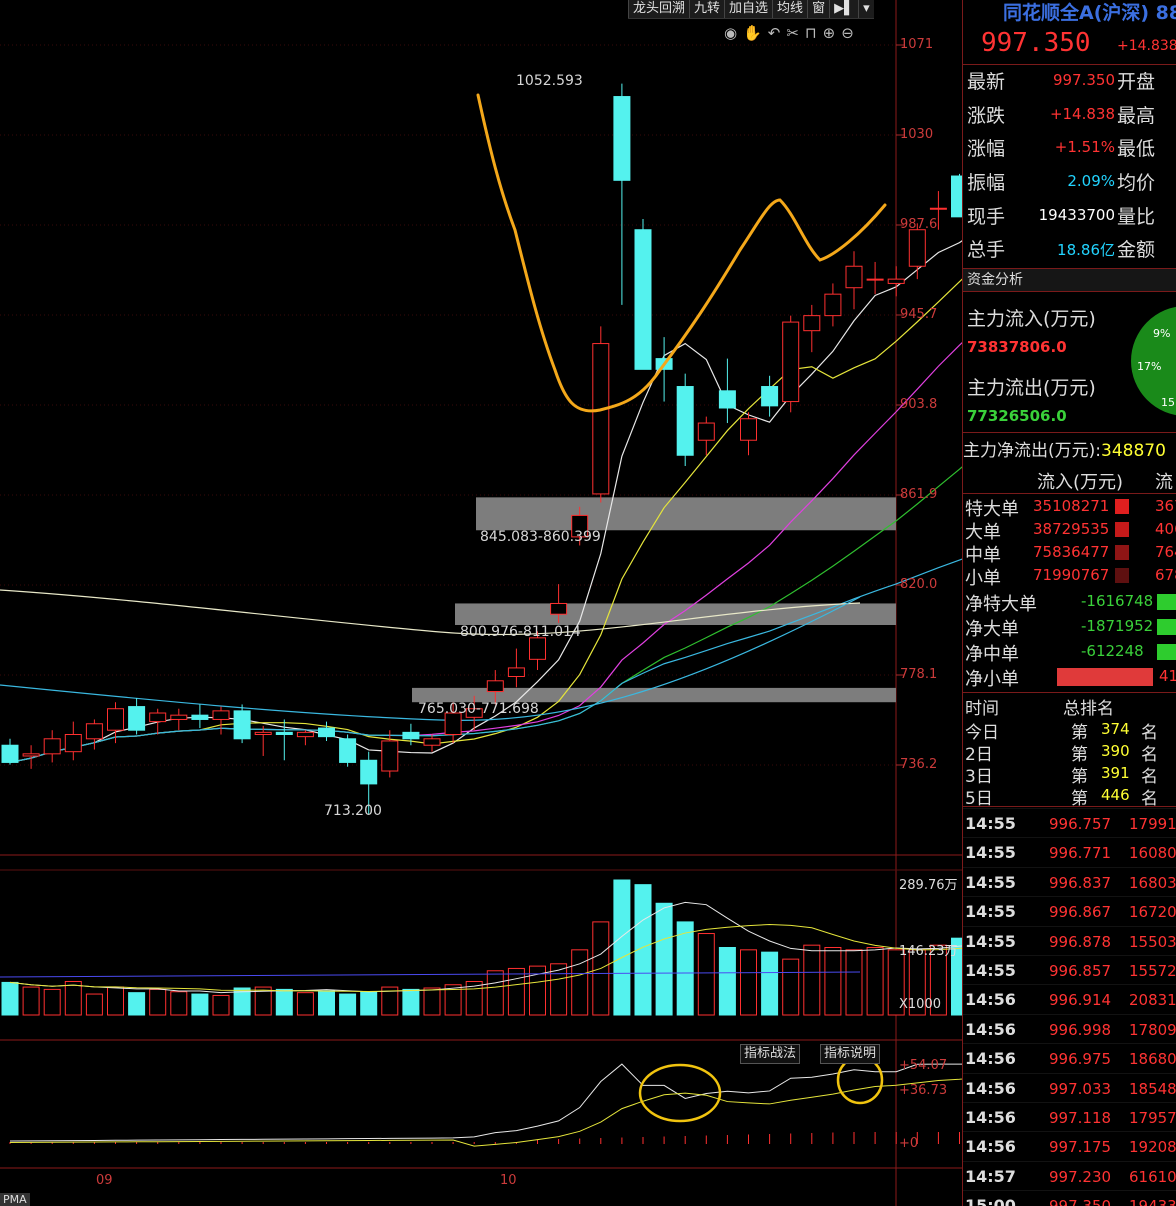 The image size is (1176, 1206). I want to click on eye-icon: ◉, so click(730, 33).